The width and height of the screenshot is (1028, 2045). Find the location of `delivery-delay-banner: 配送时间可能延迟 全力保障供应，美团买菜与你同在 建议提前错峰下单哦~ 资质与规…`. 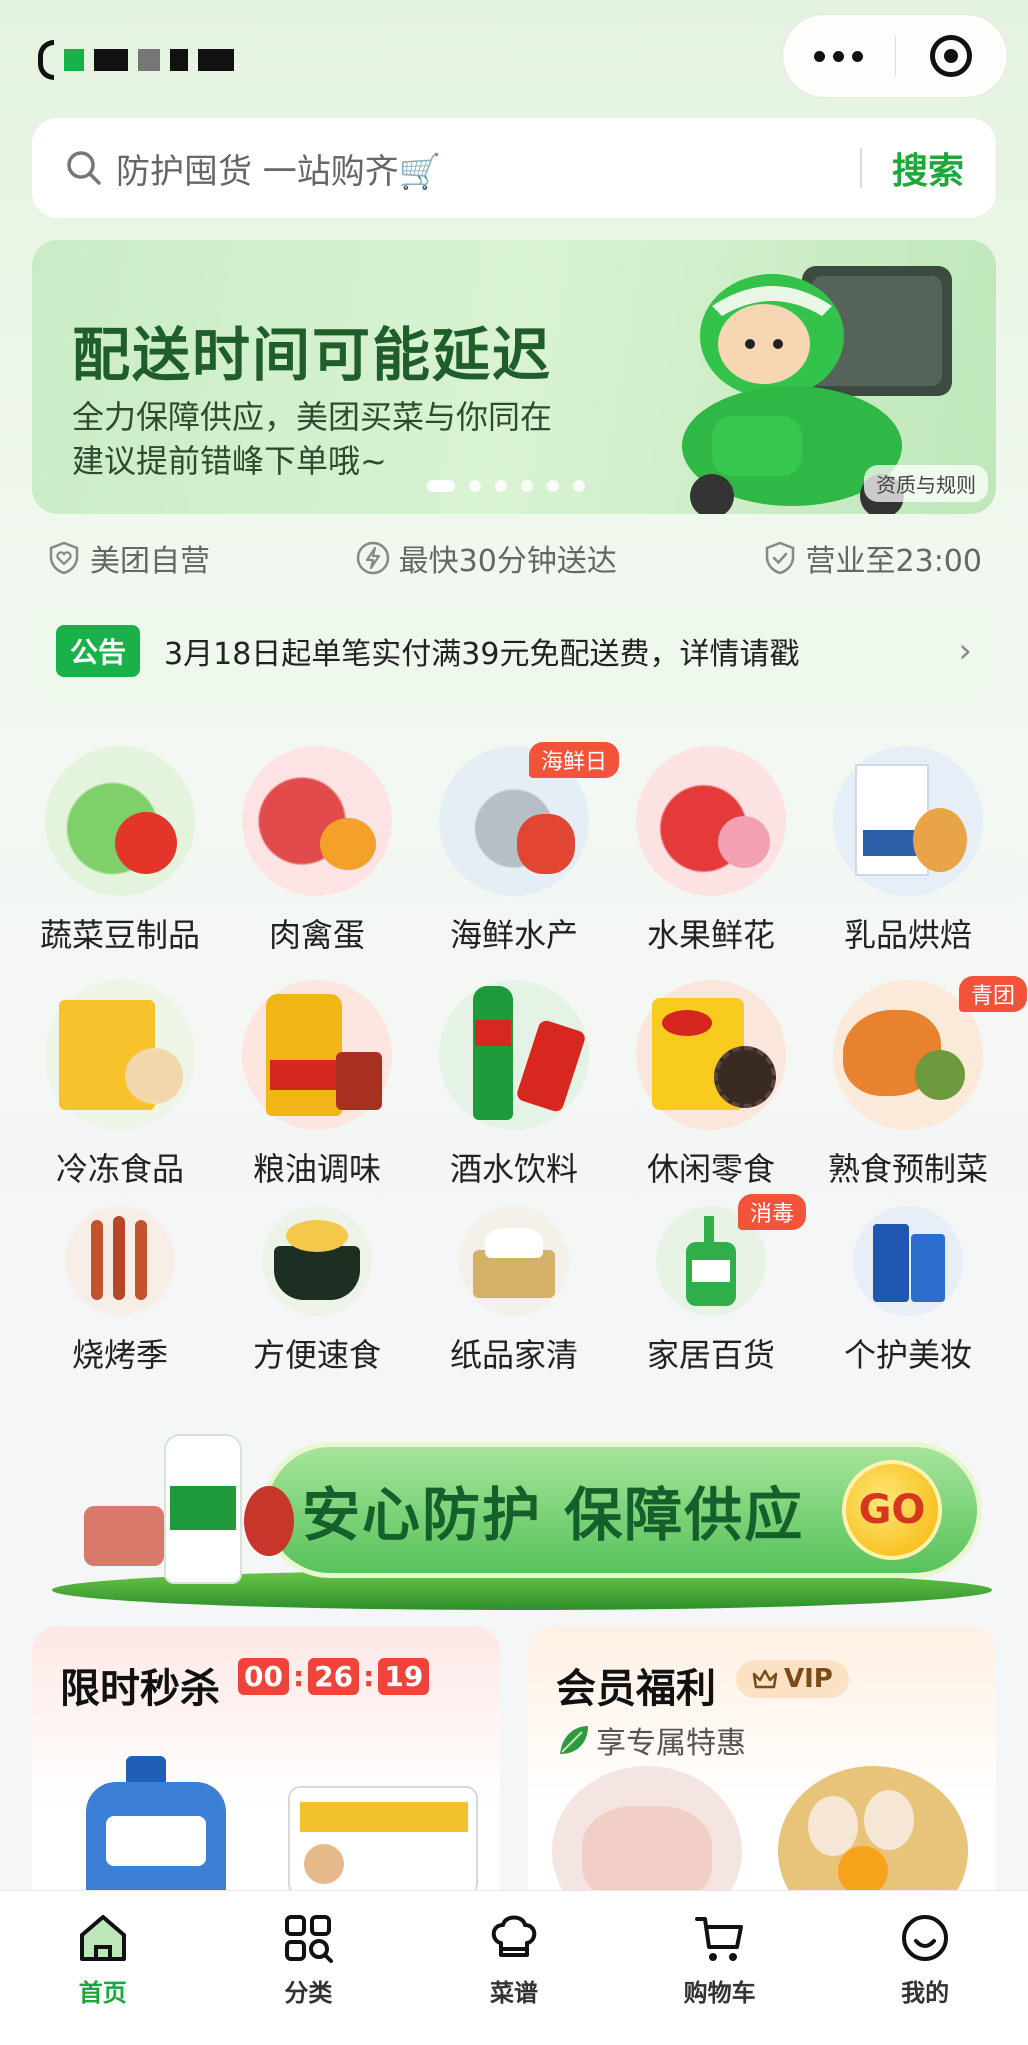

delivery-delay-banner: 配送时间可能延迟 全力保障供应，美团买菜与你同在 建议提前错峰下单哦~ 资质与规… is located at coordinates (514, 377).